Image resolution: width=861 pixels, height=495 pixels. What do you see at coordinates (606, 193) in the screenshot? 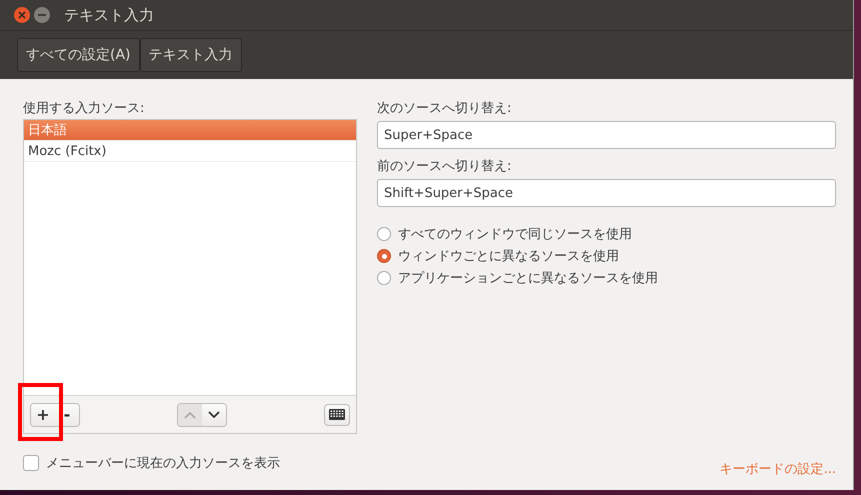
I see `shortcut-field: Shift+Super+Space` at bounding box center [606, 193].